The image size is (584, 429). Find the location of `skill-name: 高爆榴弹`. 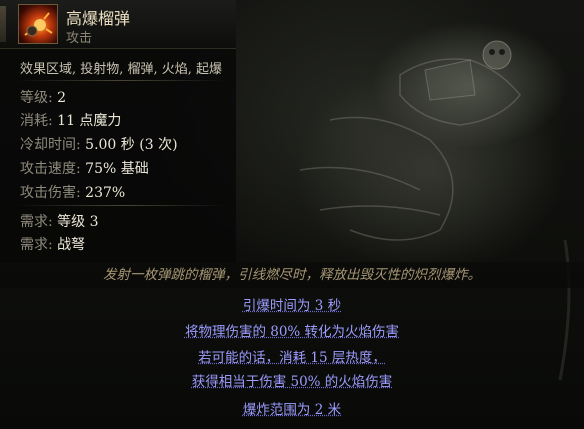

skill-name: 高爆榴弹 is located at coordinates (98, 18).